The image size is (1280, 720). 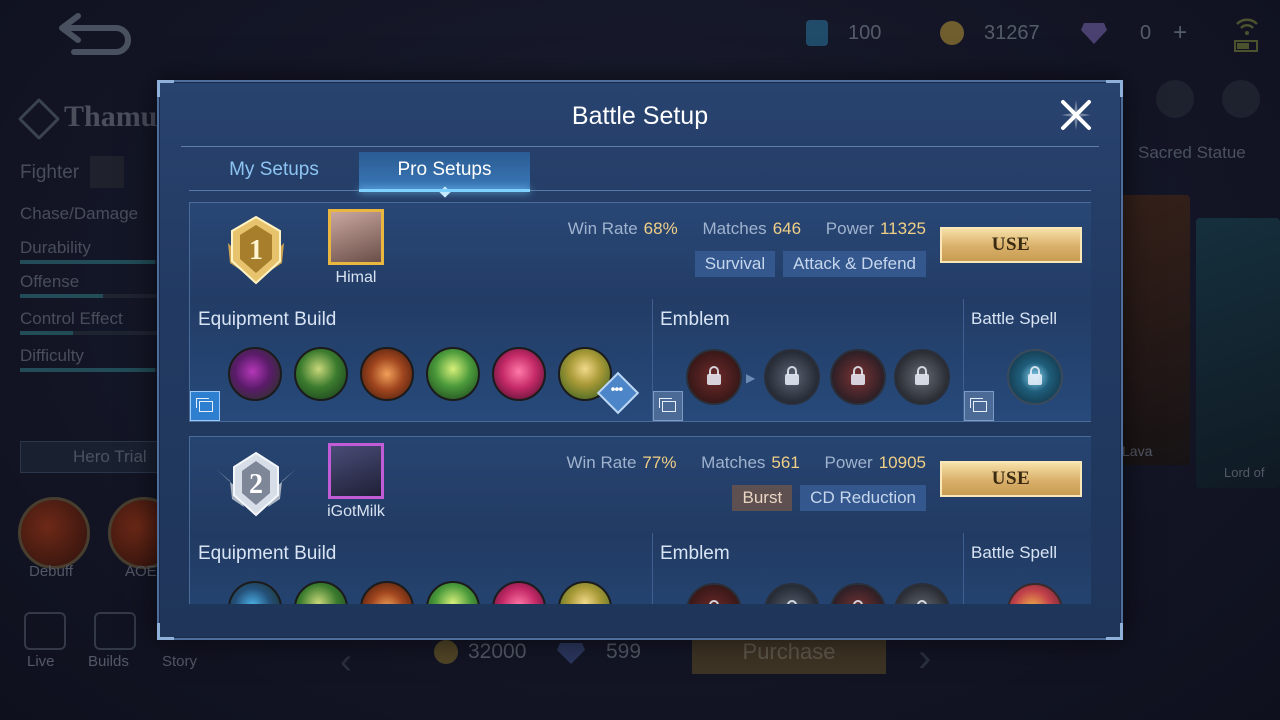 I want to click on player-name: iGotMilk, so click(x=356, y=511).